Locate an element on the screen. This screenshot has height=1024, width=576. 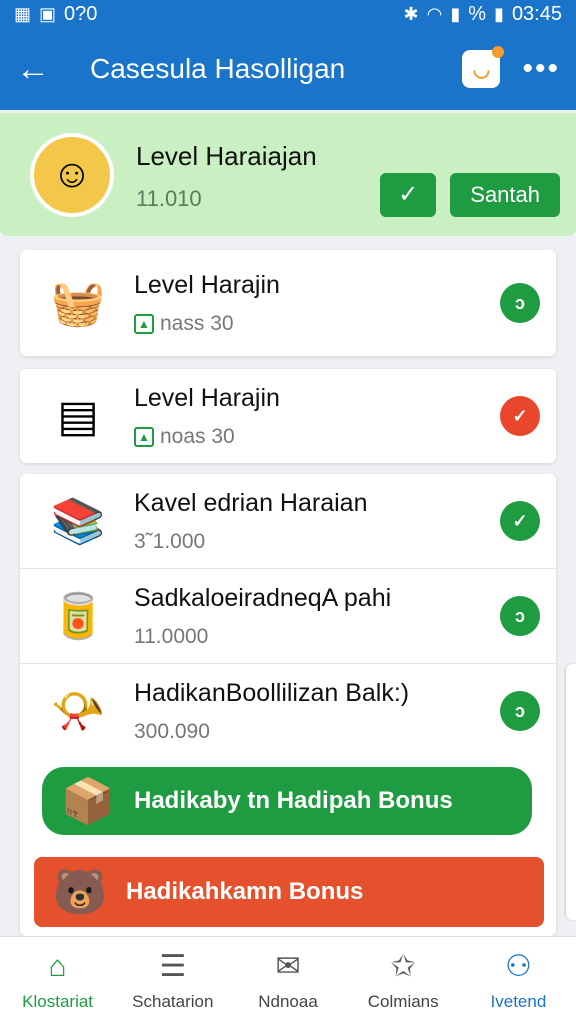
list-item: 📯 HadikanBoollilizan Balk:) 300.090 ↄ is located at coordinates (288, 711).